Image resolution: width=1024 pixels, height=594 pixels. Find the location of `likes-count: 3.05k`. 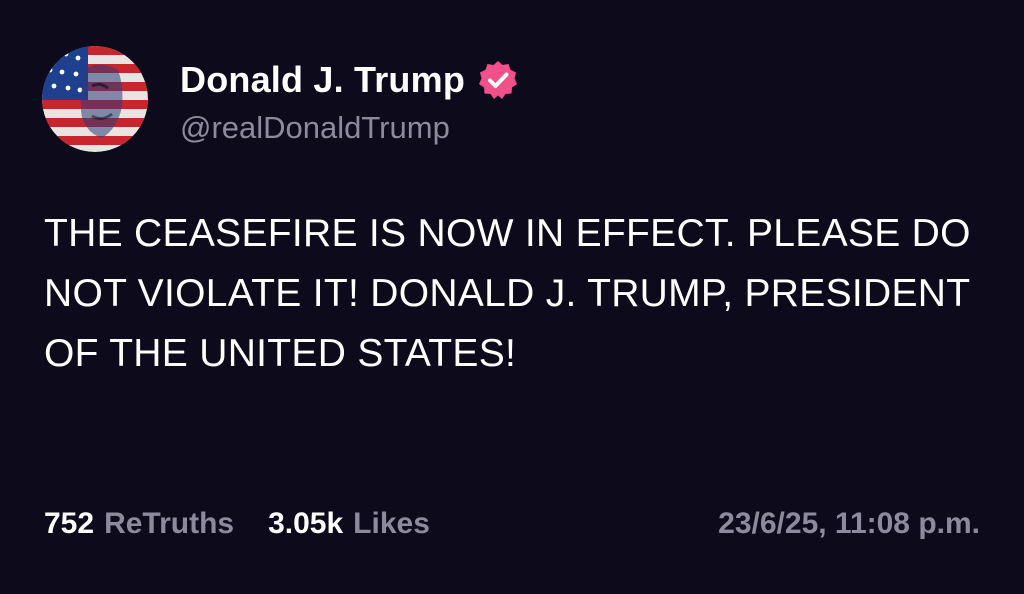

likes-count: 3.05k is located at coordinates (306, 523).